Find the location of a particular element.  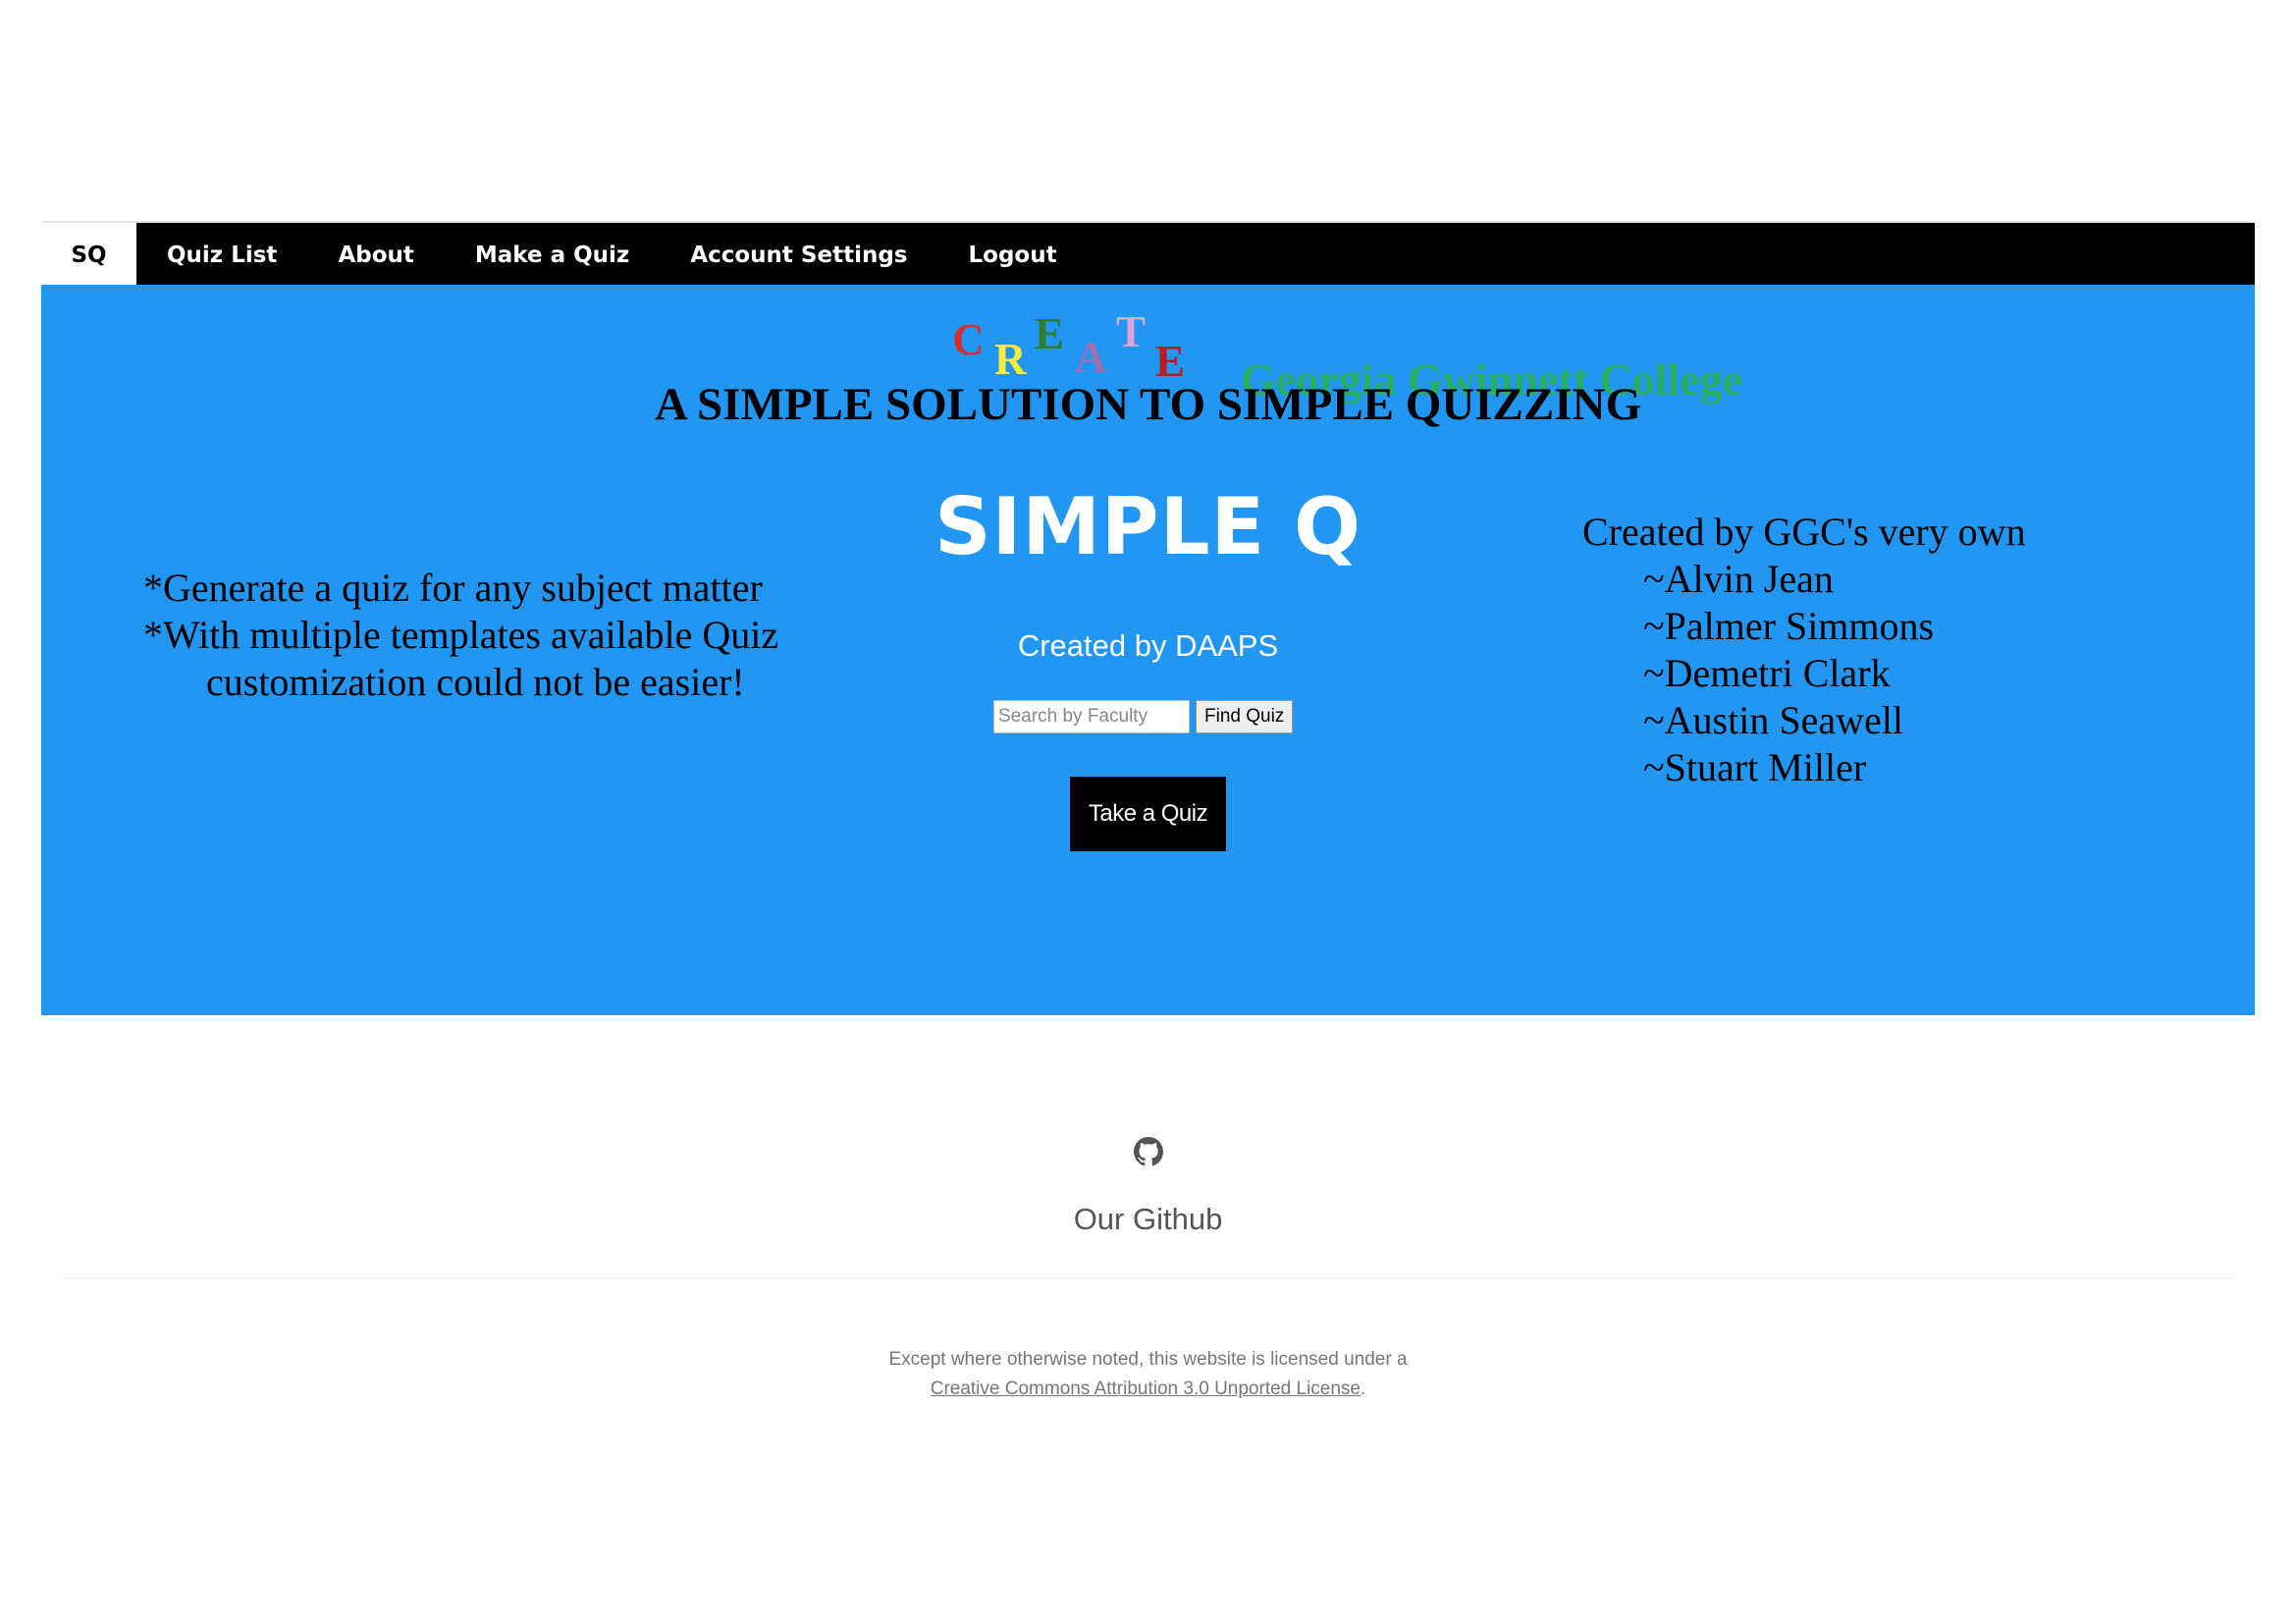

search-form: Find Quiz is located at coordinates (1143, 716).